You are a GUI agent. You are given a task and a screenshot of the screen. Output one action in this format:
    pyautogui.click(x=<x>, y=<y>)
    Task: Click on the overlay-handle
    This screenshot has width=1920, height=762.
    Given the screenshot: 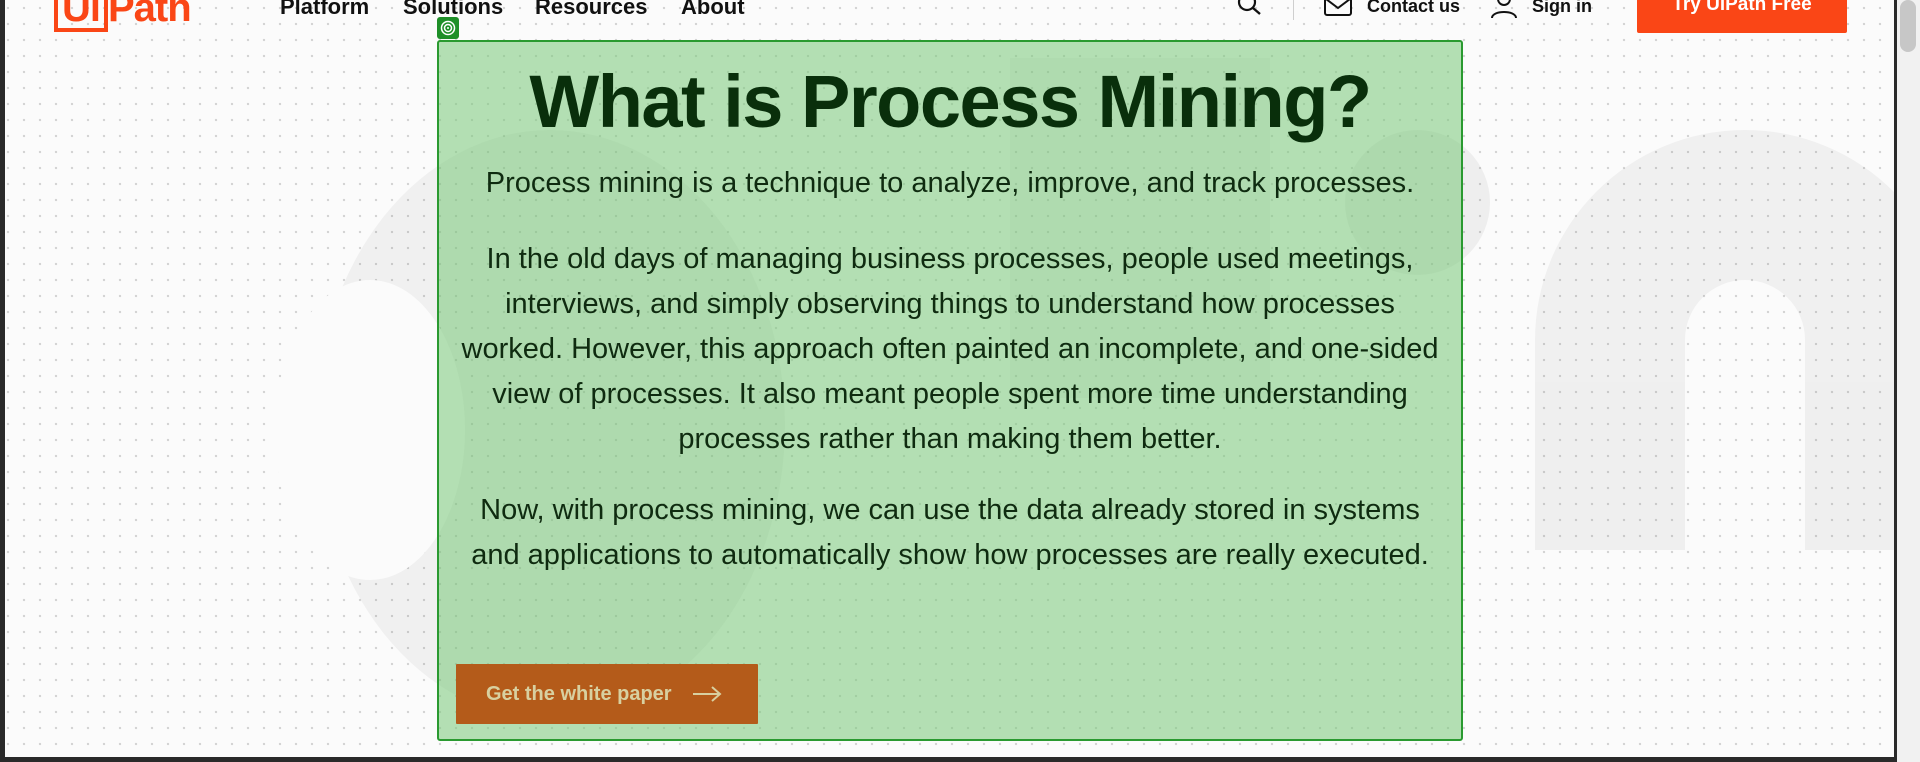 What is the action you would take?
    pyautogui.click(x=448, y=28)
    